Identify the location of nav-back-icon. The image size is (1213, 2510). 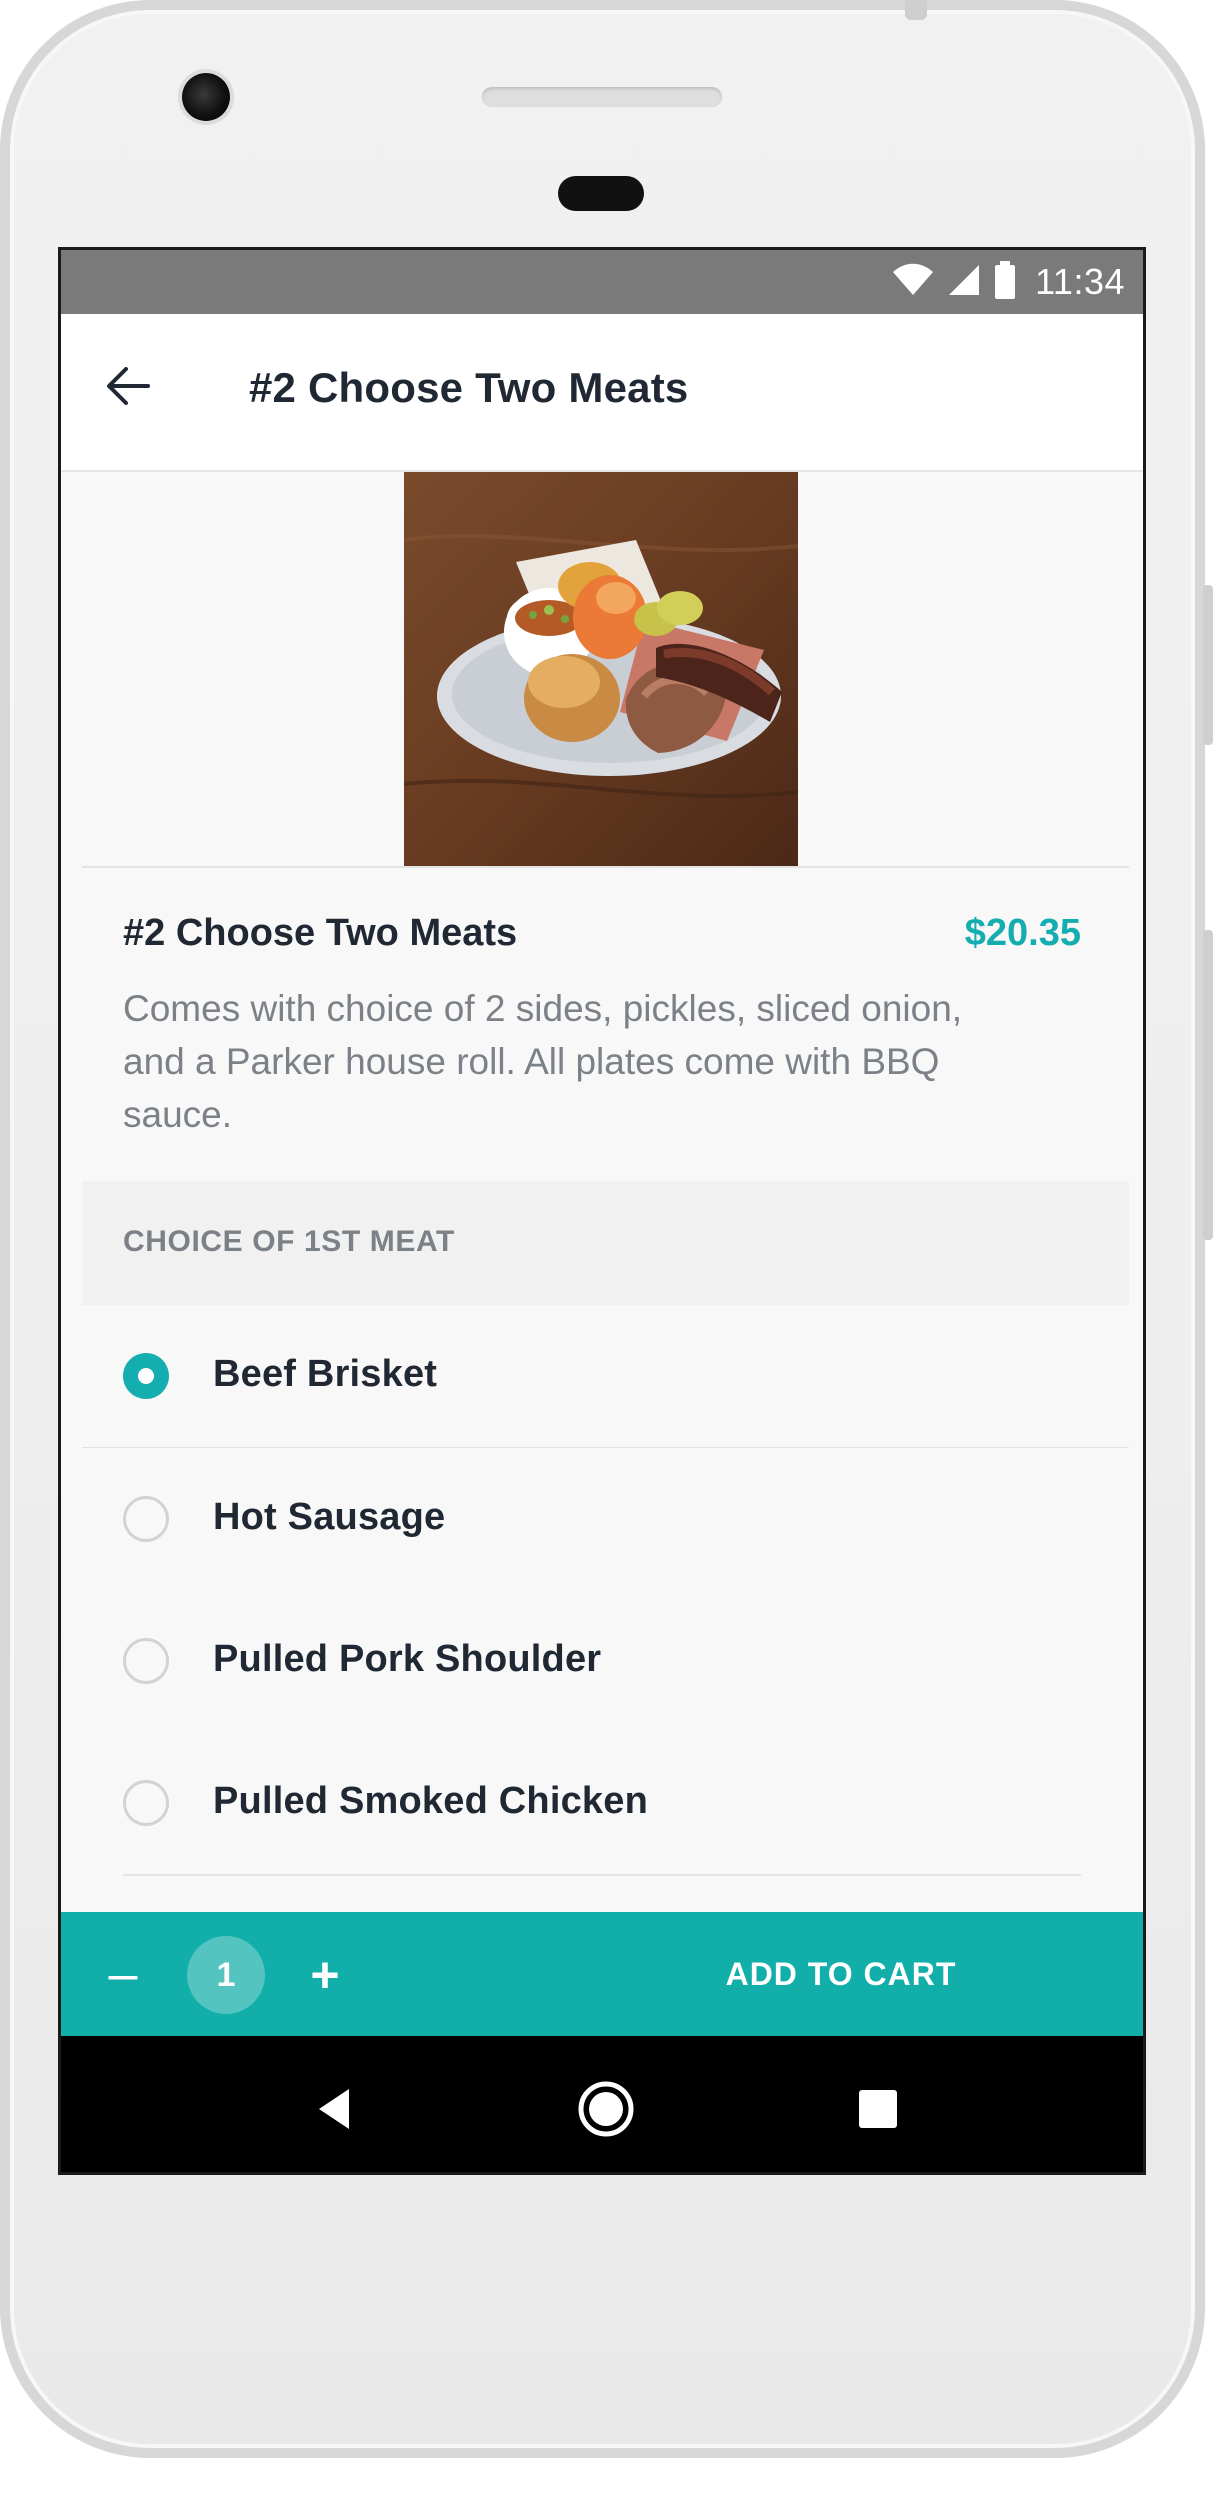
(334, 2111).